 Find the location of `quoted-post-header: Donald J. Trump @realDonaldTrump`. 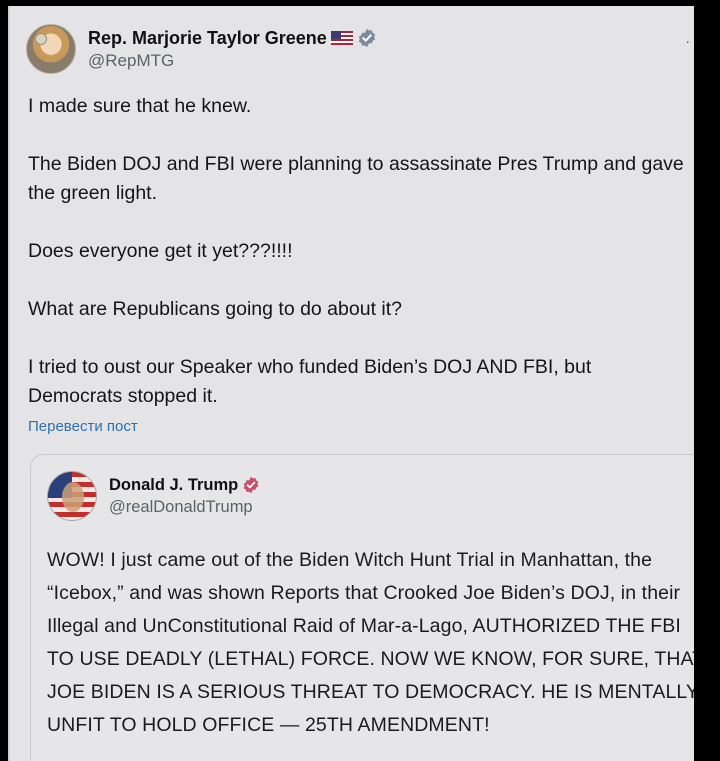

quoted-post-header: Donald J. Trump @realDonaldTrump is located at coordinates (153, 496).